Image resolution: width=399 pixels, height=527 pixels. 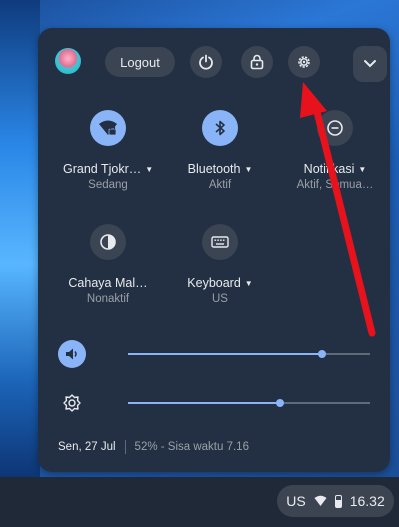 What do you see at coordinates (140, 62) in the screenshot?
I see `logout-button: Logout` at bounding box center [140, 62].